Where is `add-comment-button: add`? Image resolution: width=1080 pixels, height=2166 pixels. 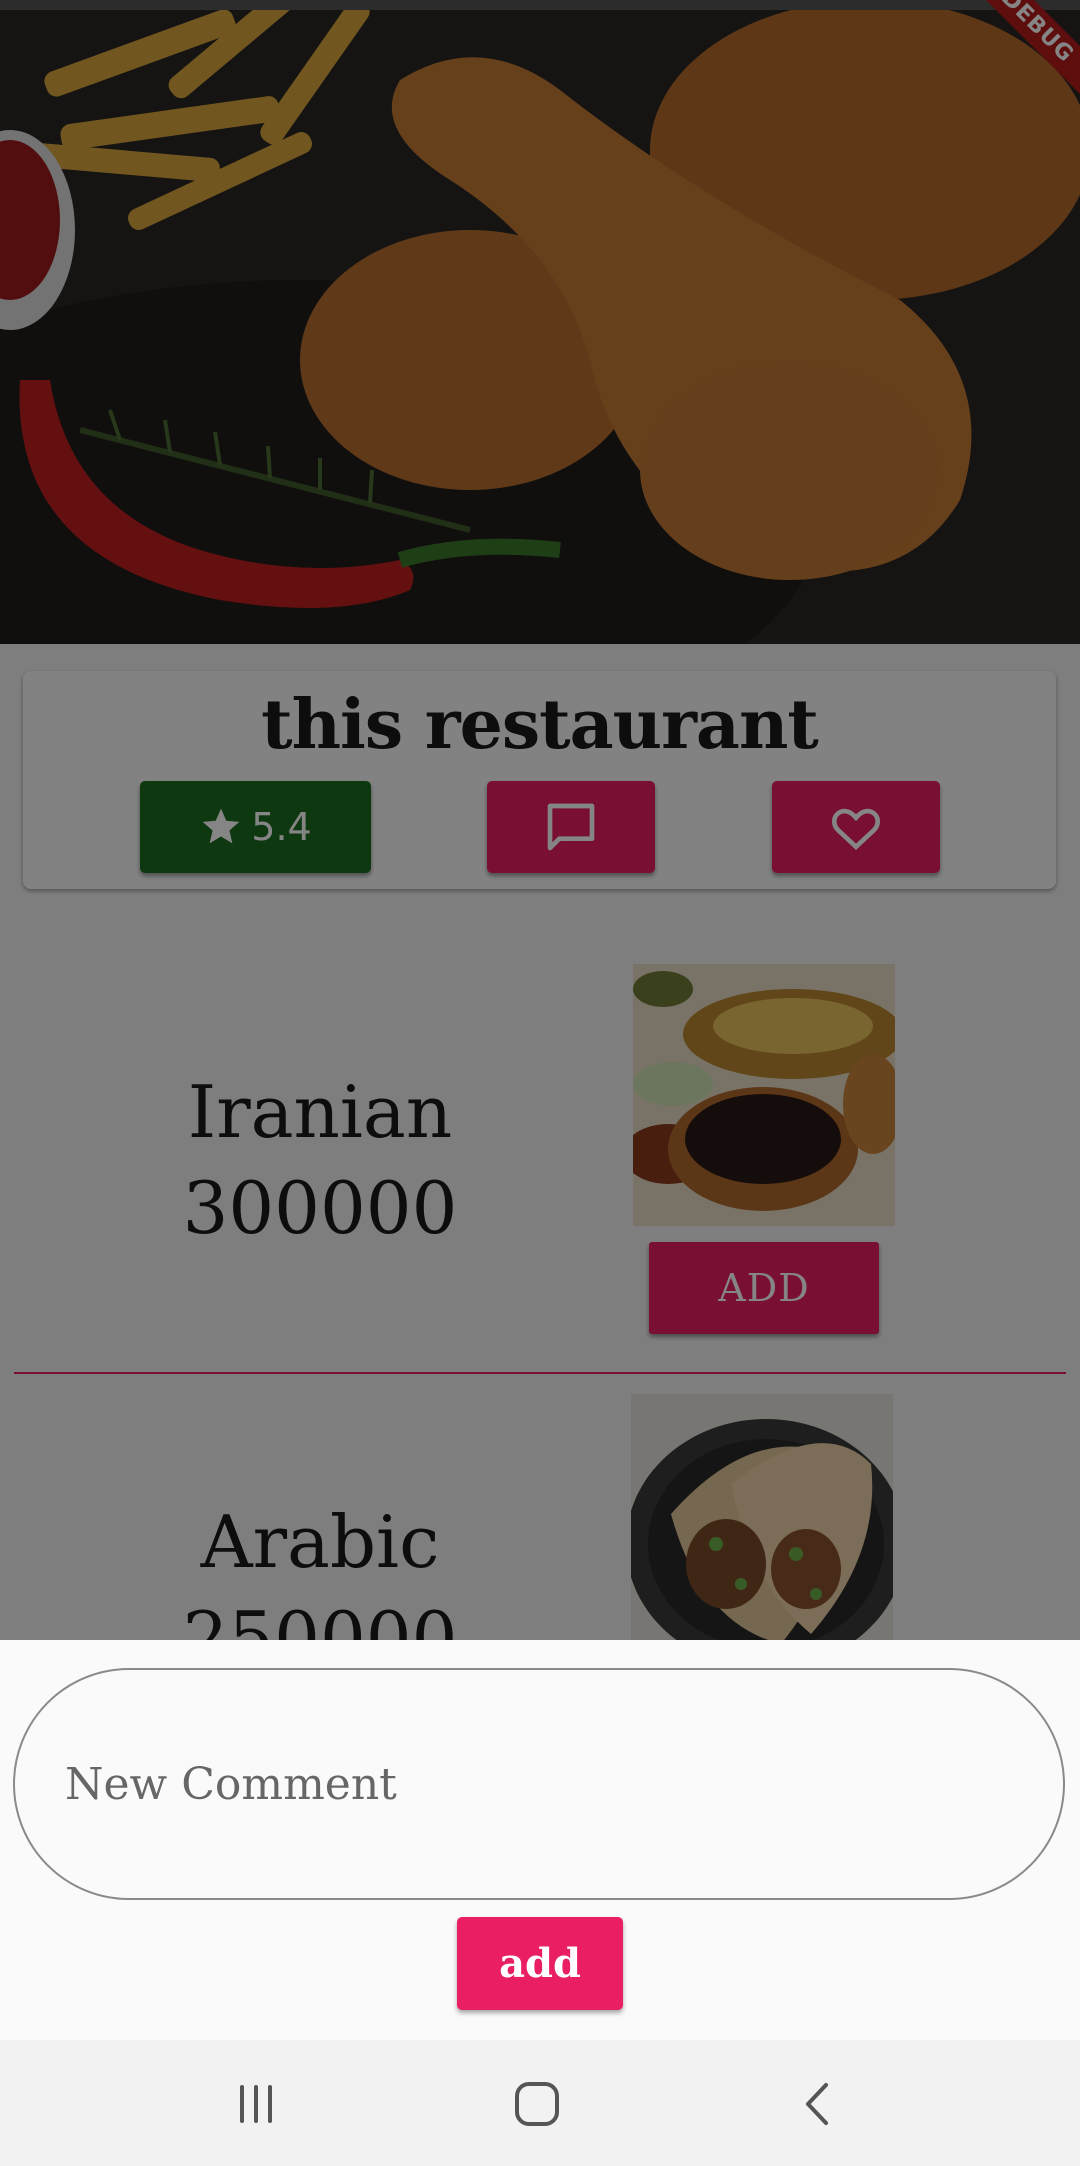
add-comment-button: add is located at coordinates (540, 1963).